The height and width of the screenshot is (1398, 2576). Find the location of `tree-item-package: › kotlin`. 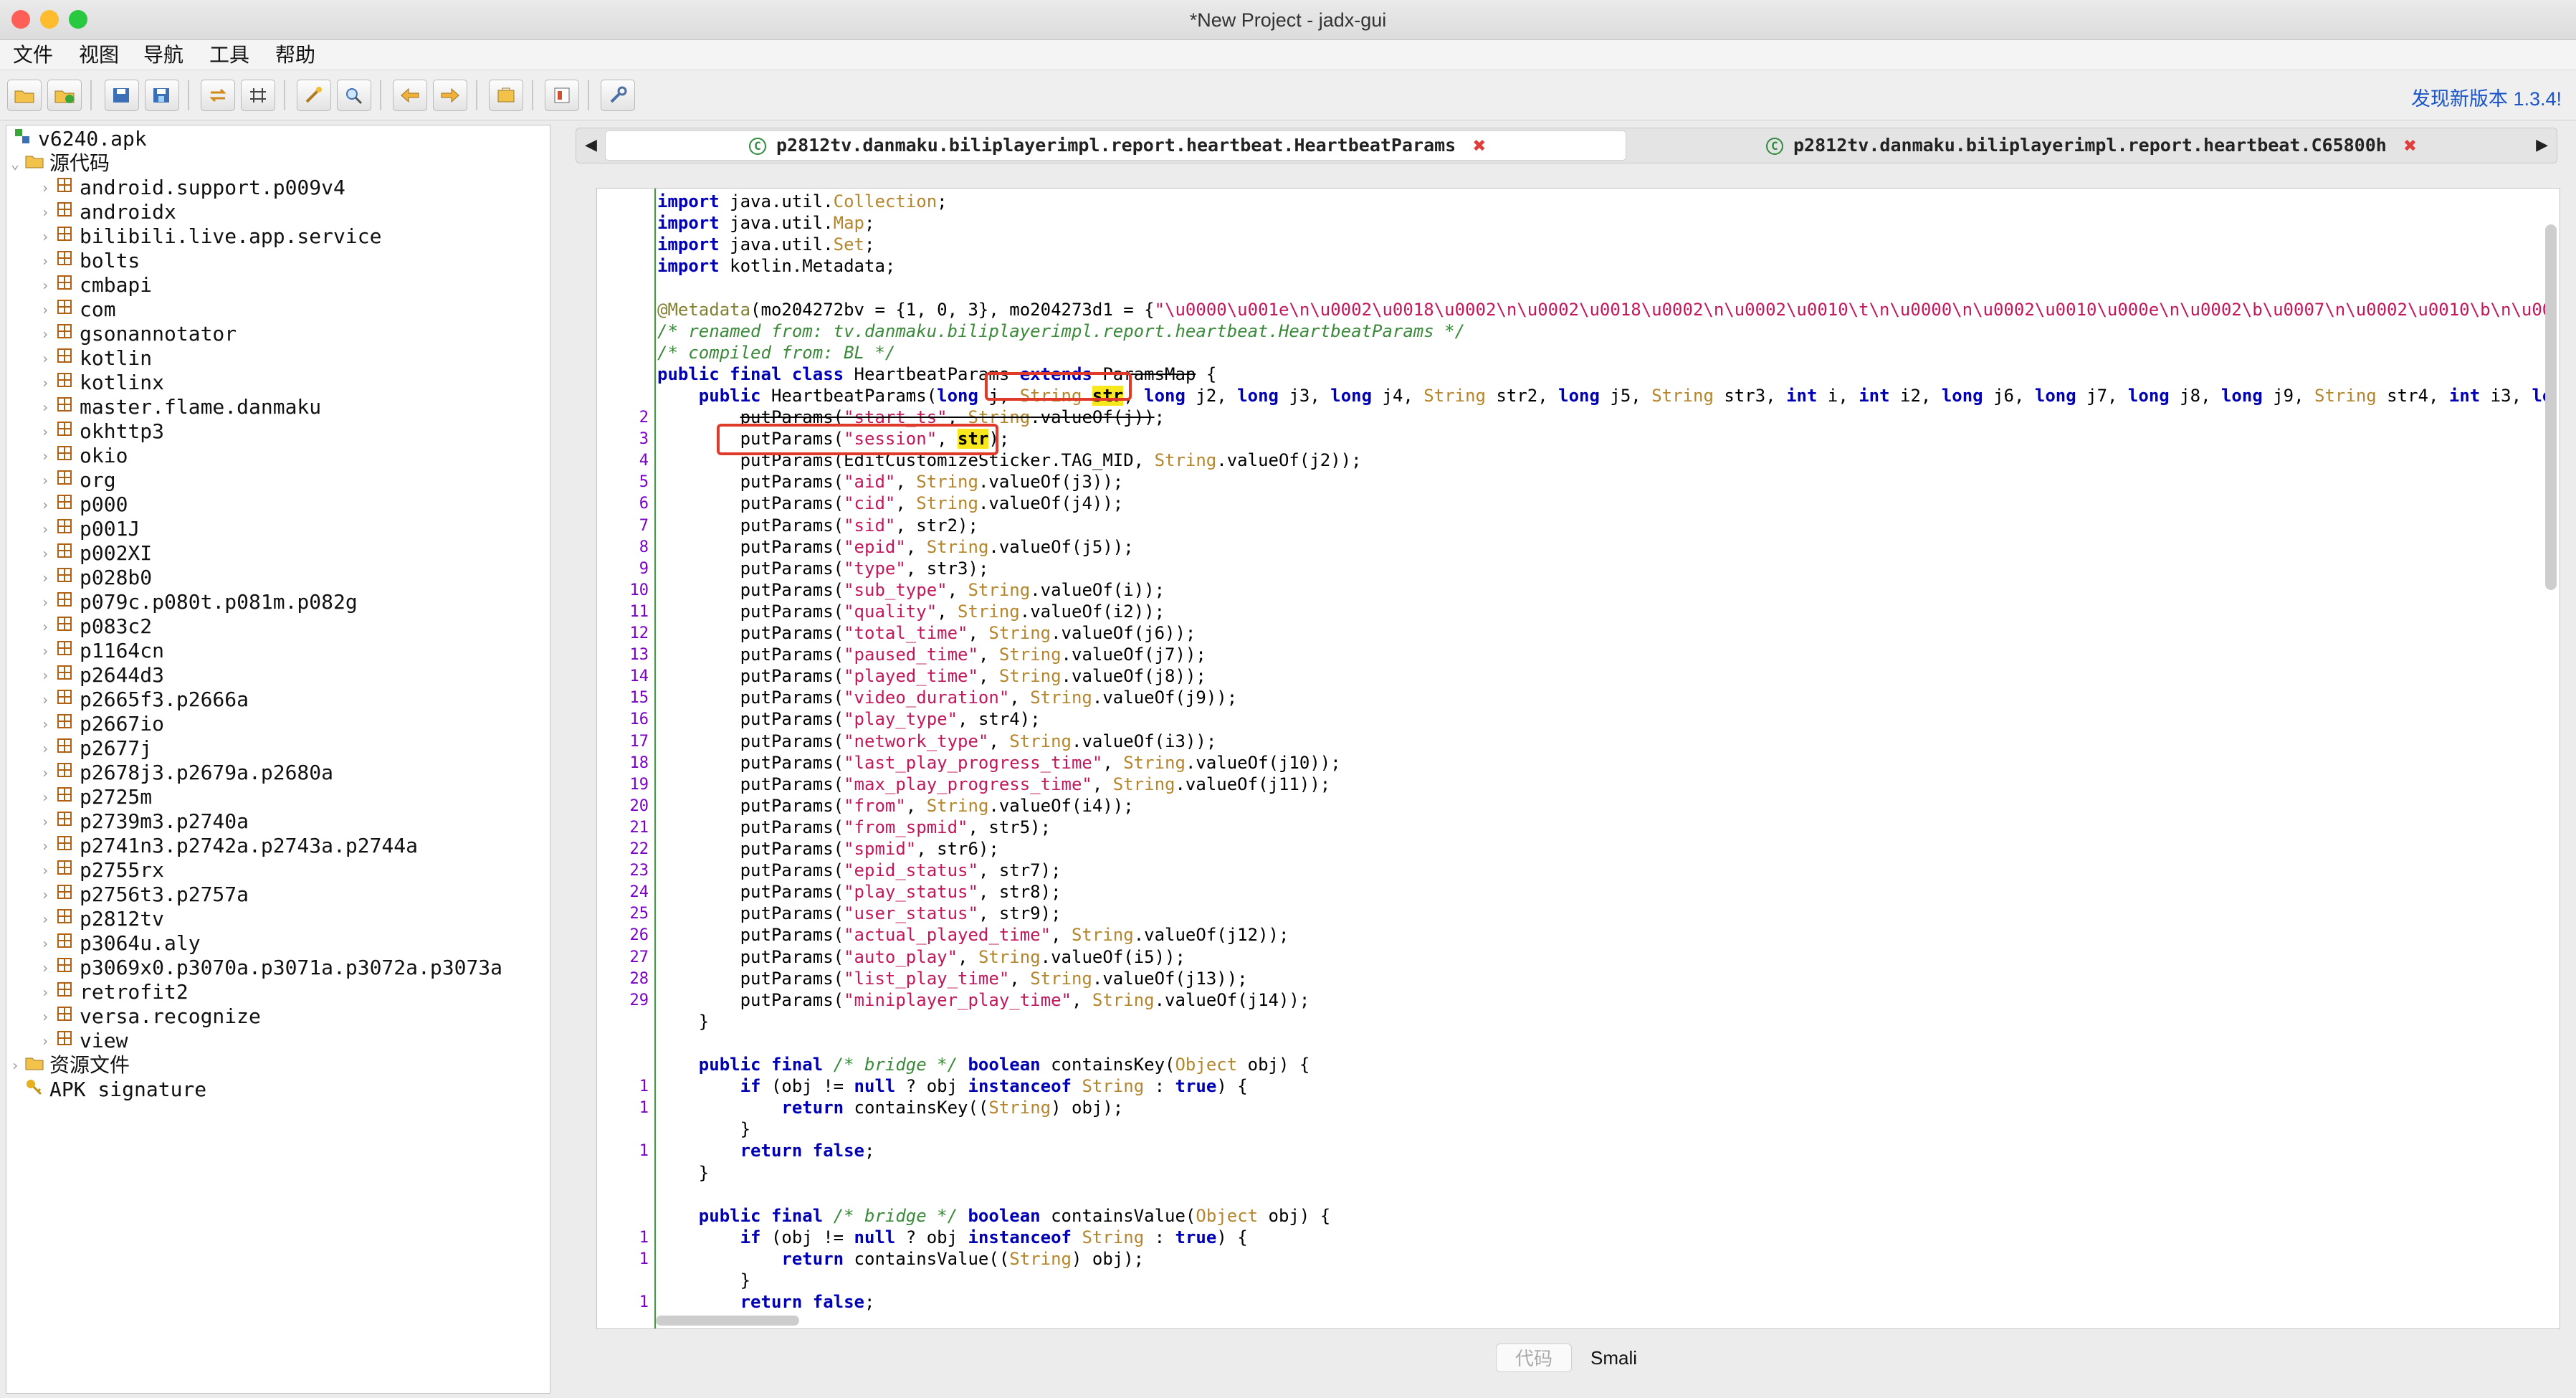

tree-item-package: › kotlin is located at coordinates (278, 358).